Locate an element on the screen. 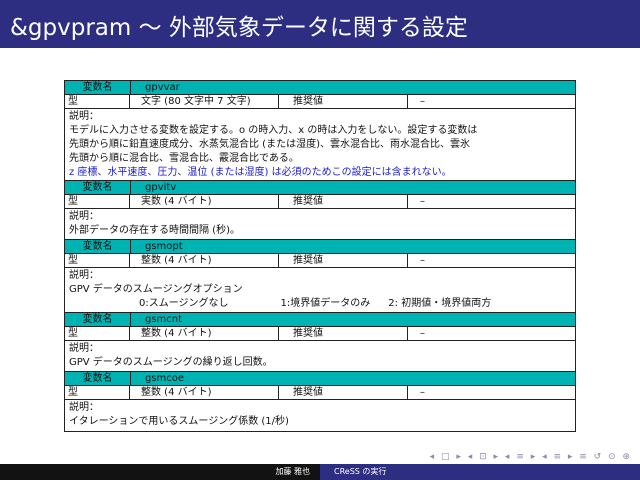  type-value: 文字 (80 文字中 7 文字) is located at coordinates (204, 101).